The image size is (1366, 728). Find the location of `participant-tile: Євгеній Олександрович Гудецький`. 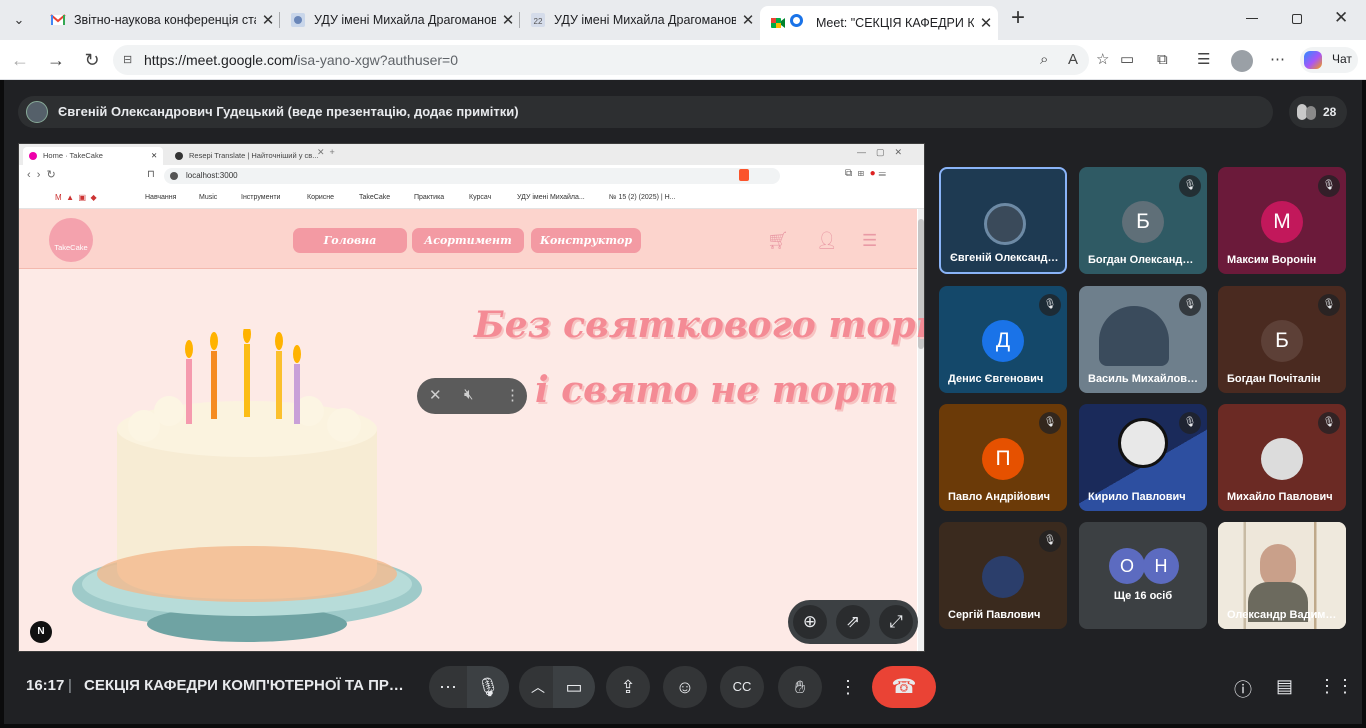

participant-tile: Євгеній Олександрович Гудецький is located at coordinates (1003, 220).